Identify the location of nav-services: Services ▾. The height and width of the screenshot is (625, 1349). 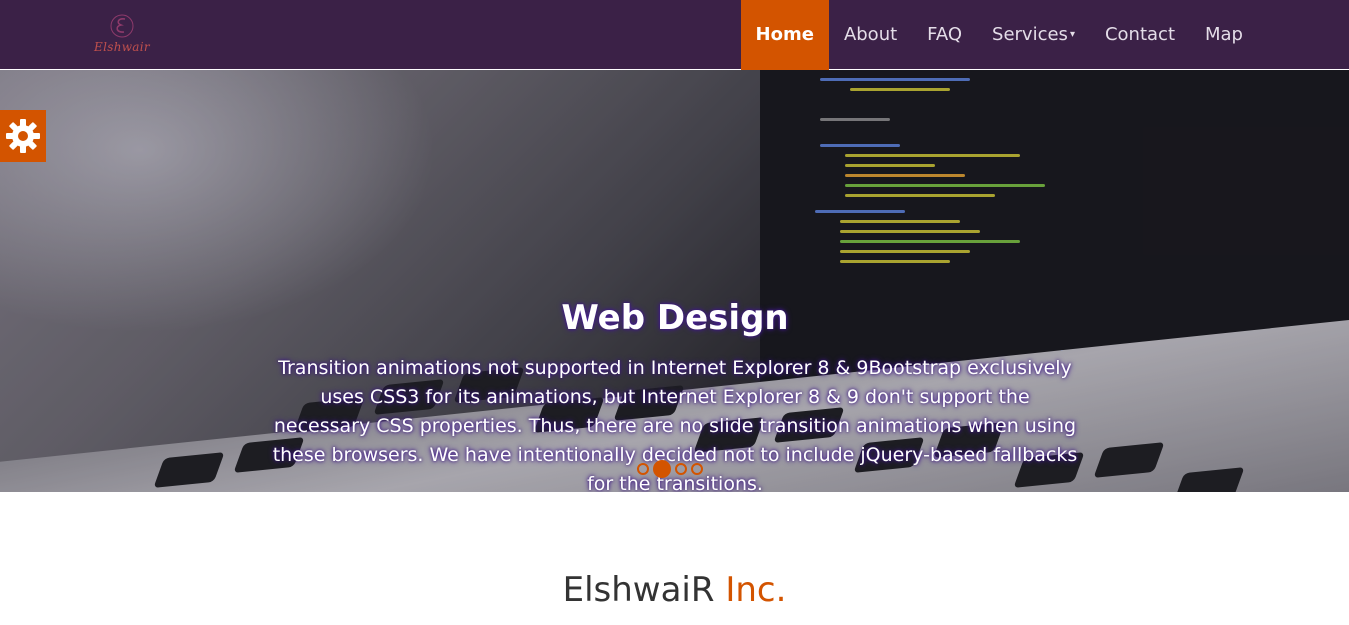
(1033, 35).